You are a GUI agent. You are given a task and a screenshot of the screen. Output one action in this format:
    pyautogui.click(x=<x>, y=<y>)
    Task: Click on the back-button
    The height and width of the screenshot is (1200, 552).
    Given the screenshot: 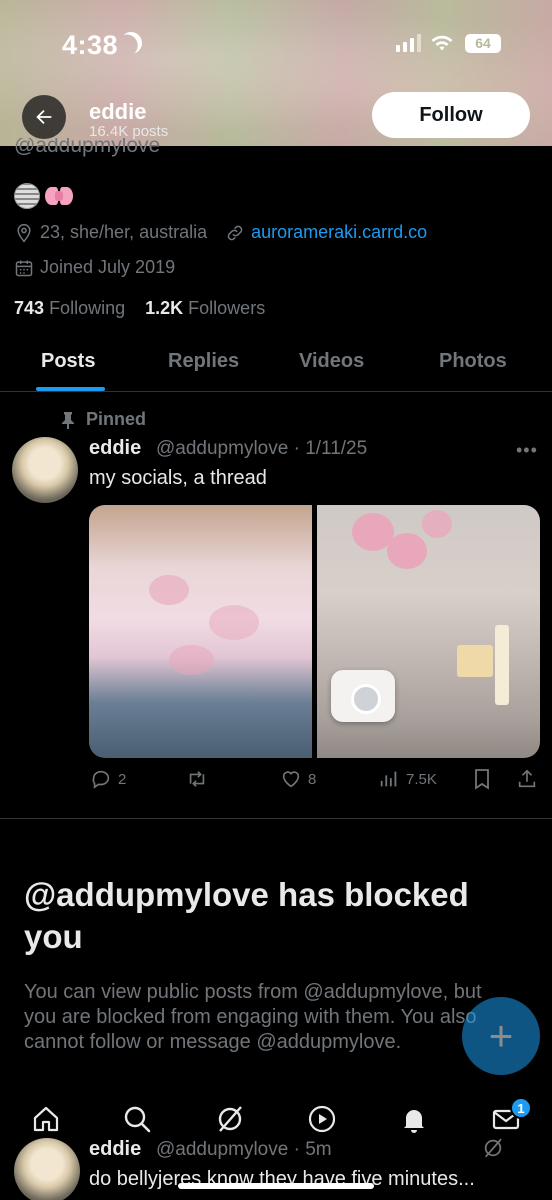 What is the action you would take?
    pyautogui.click(x=44, y=117)
    